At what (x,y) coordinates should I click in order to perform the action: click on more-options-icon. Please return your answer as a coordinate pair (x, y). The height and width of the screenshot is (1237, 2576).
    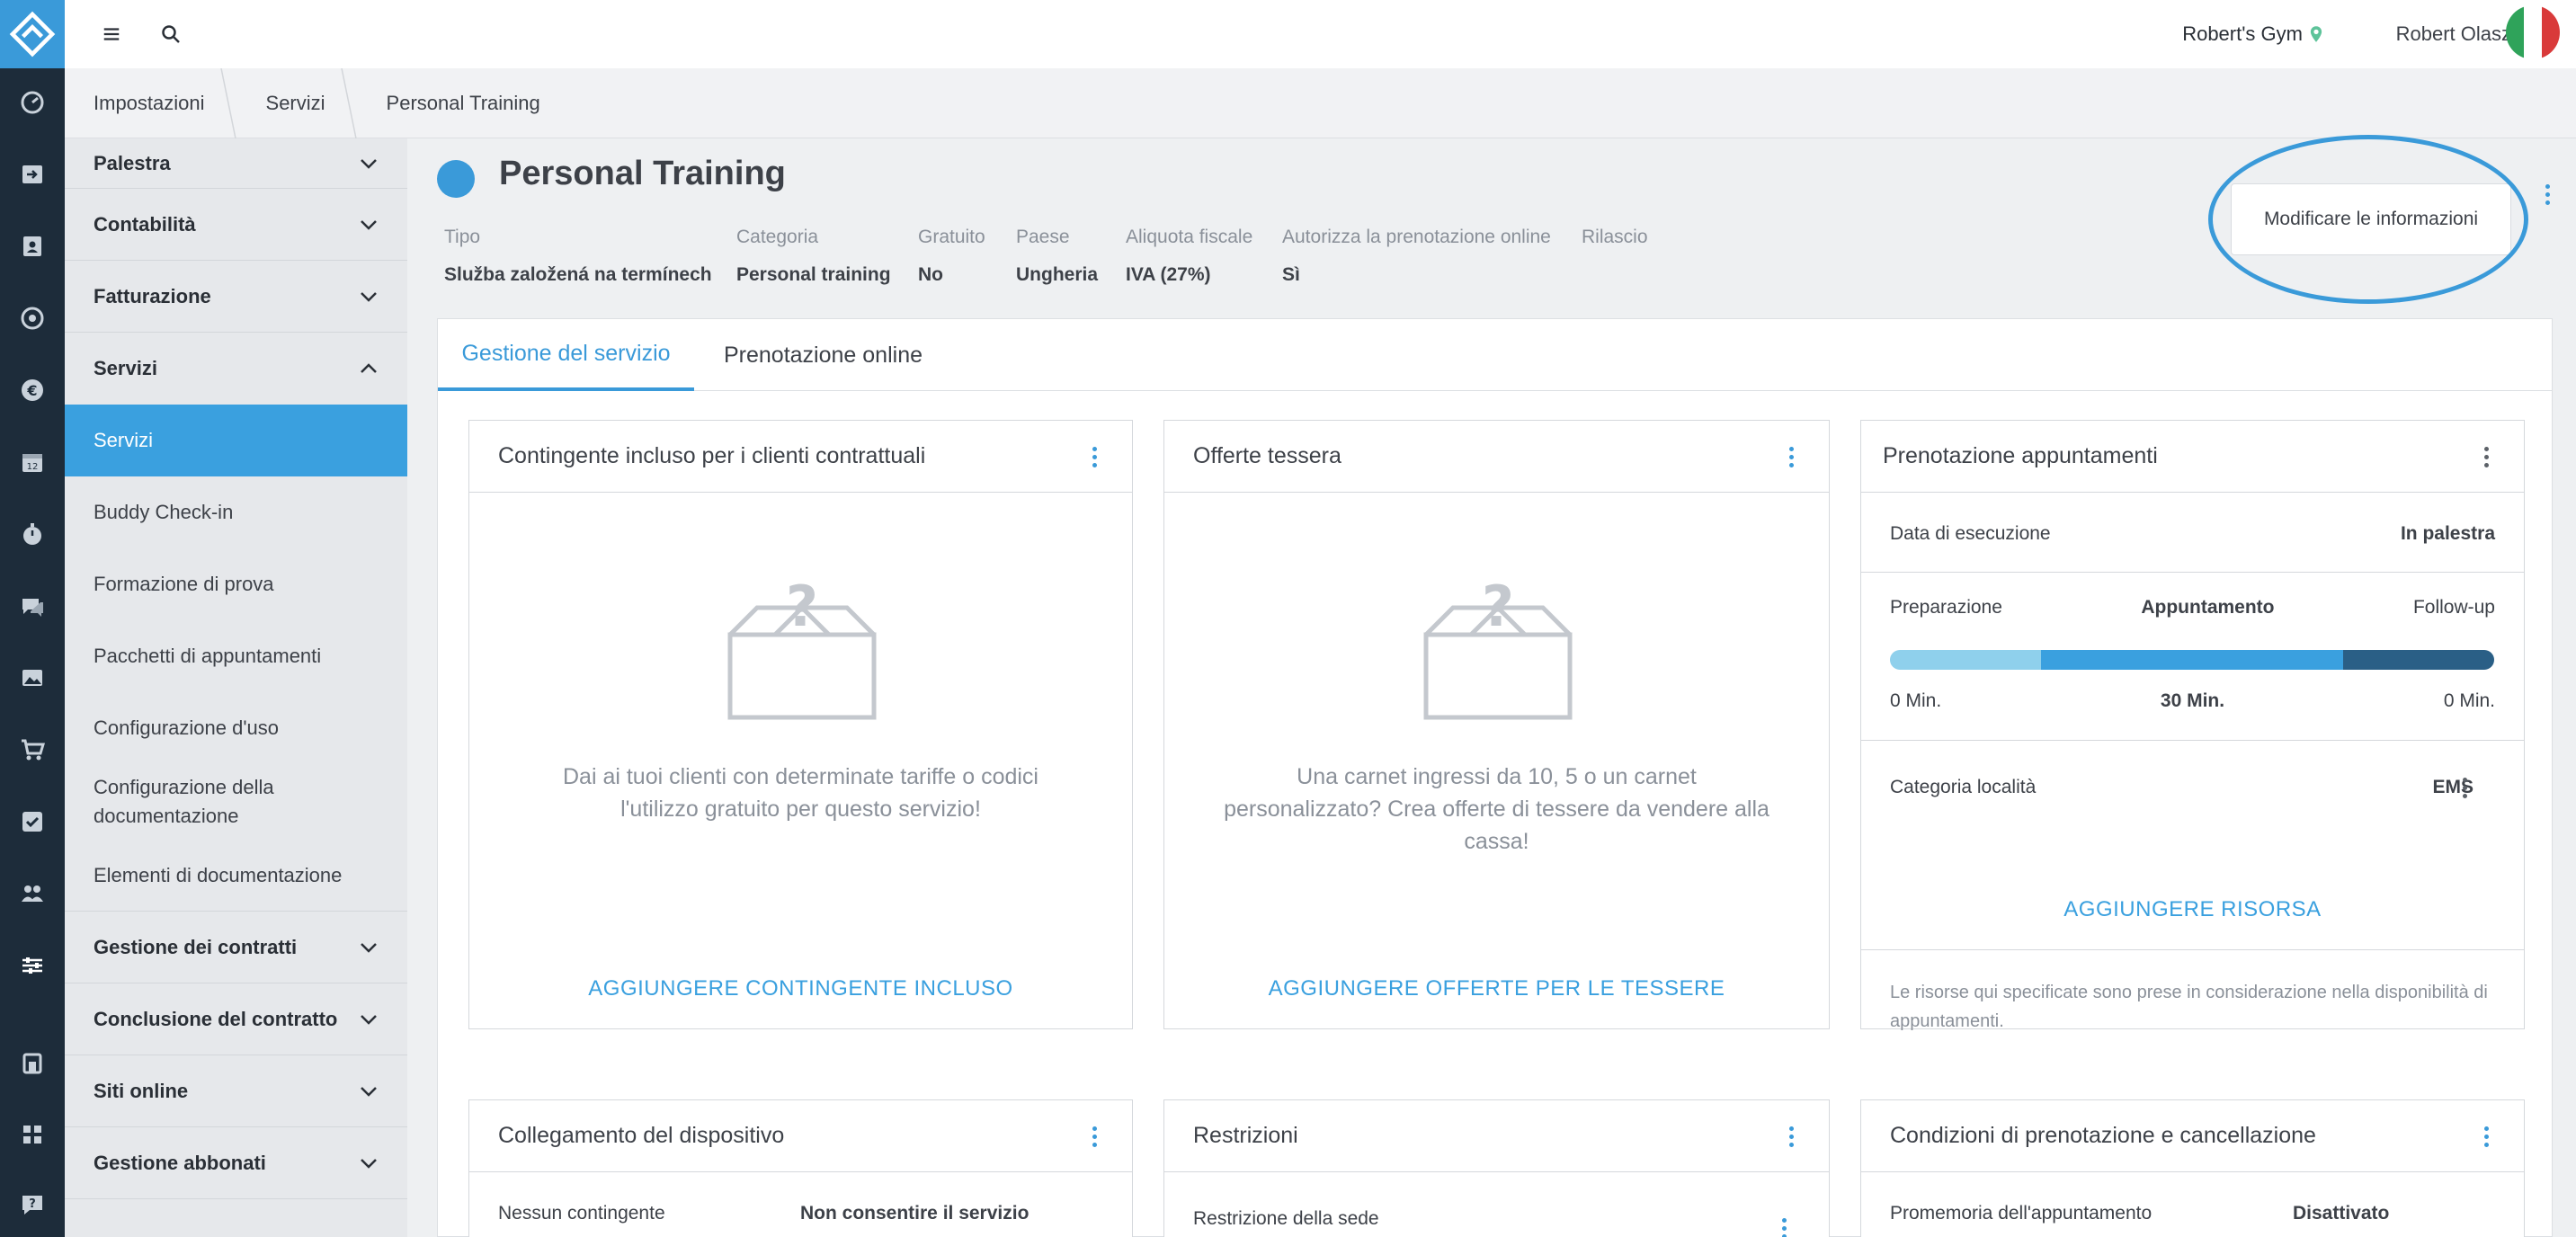
    Looking at the image, I should click on (2548, 194).